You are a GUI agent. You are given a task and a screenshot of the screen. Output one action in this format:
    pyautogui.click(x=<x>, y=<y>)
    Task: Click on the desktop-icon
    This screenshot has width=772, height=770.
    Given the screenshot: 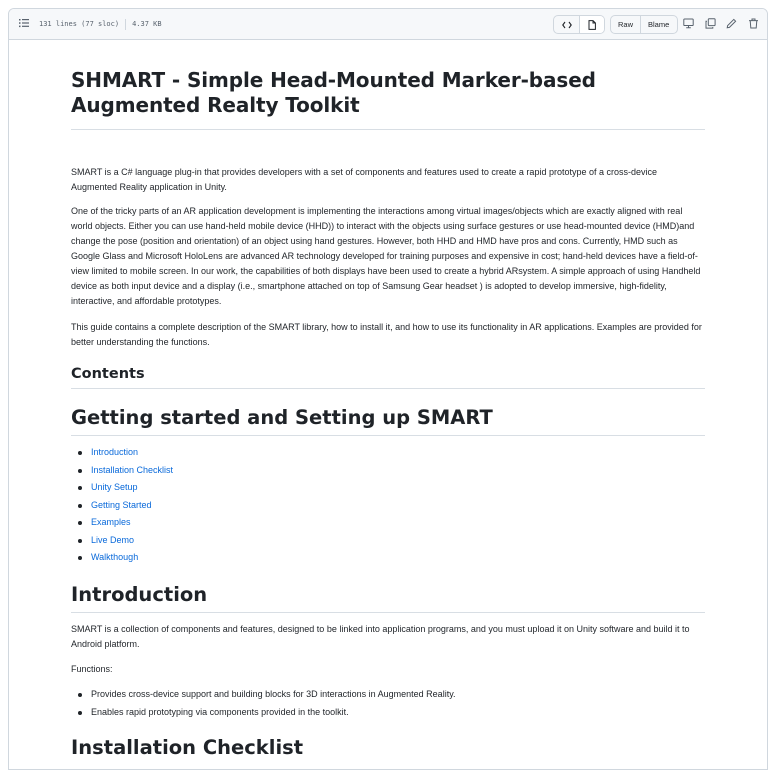 What is the action you would take?
    pyautogui.click(x=688, y=23)
    